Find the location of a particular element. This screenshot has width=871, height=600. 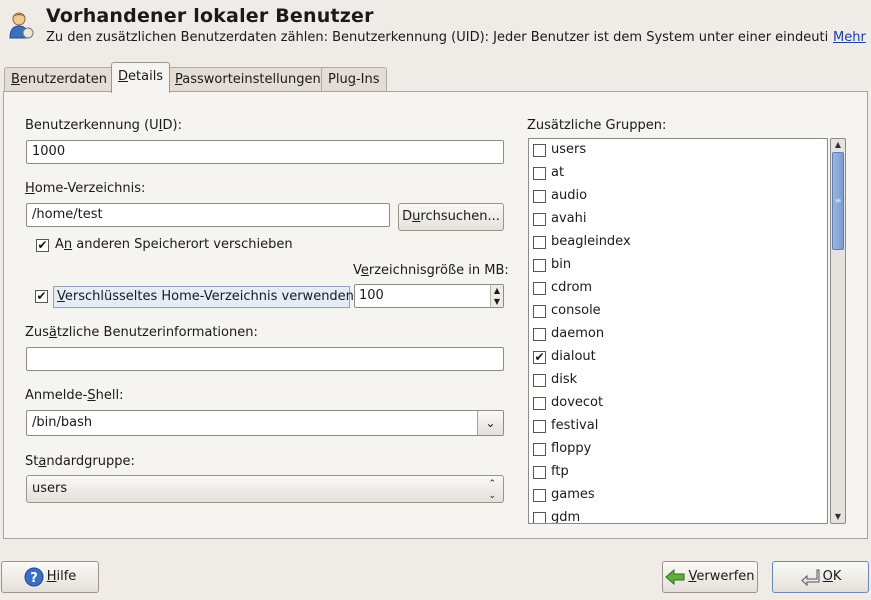

group-item: bin is located at coordinates (678, 265).